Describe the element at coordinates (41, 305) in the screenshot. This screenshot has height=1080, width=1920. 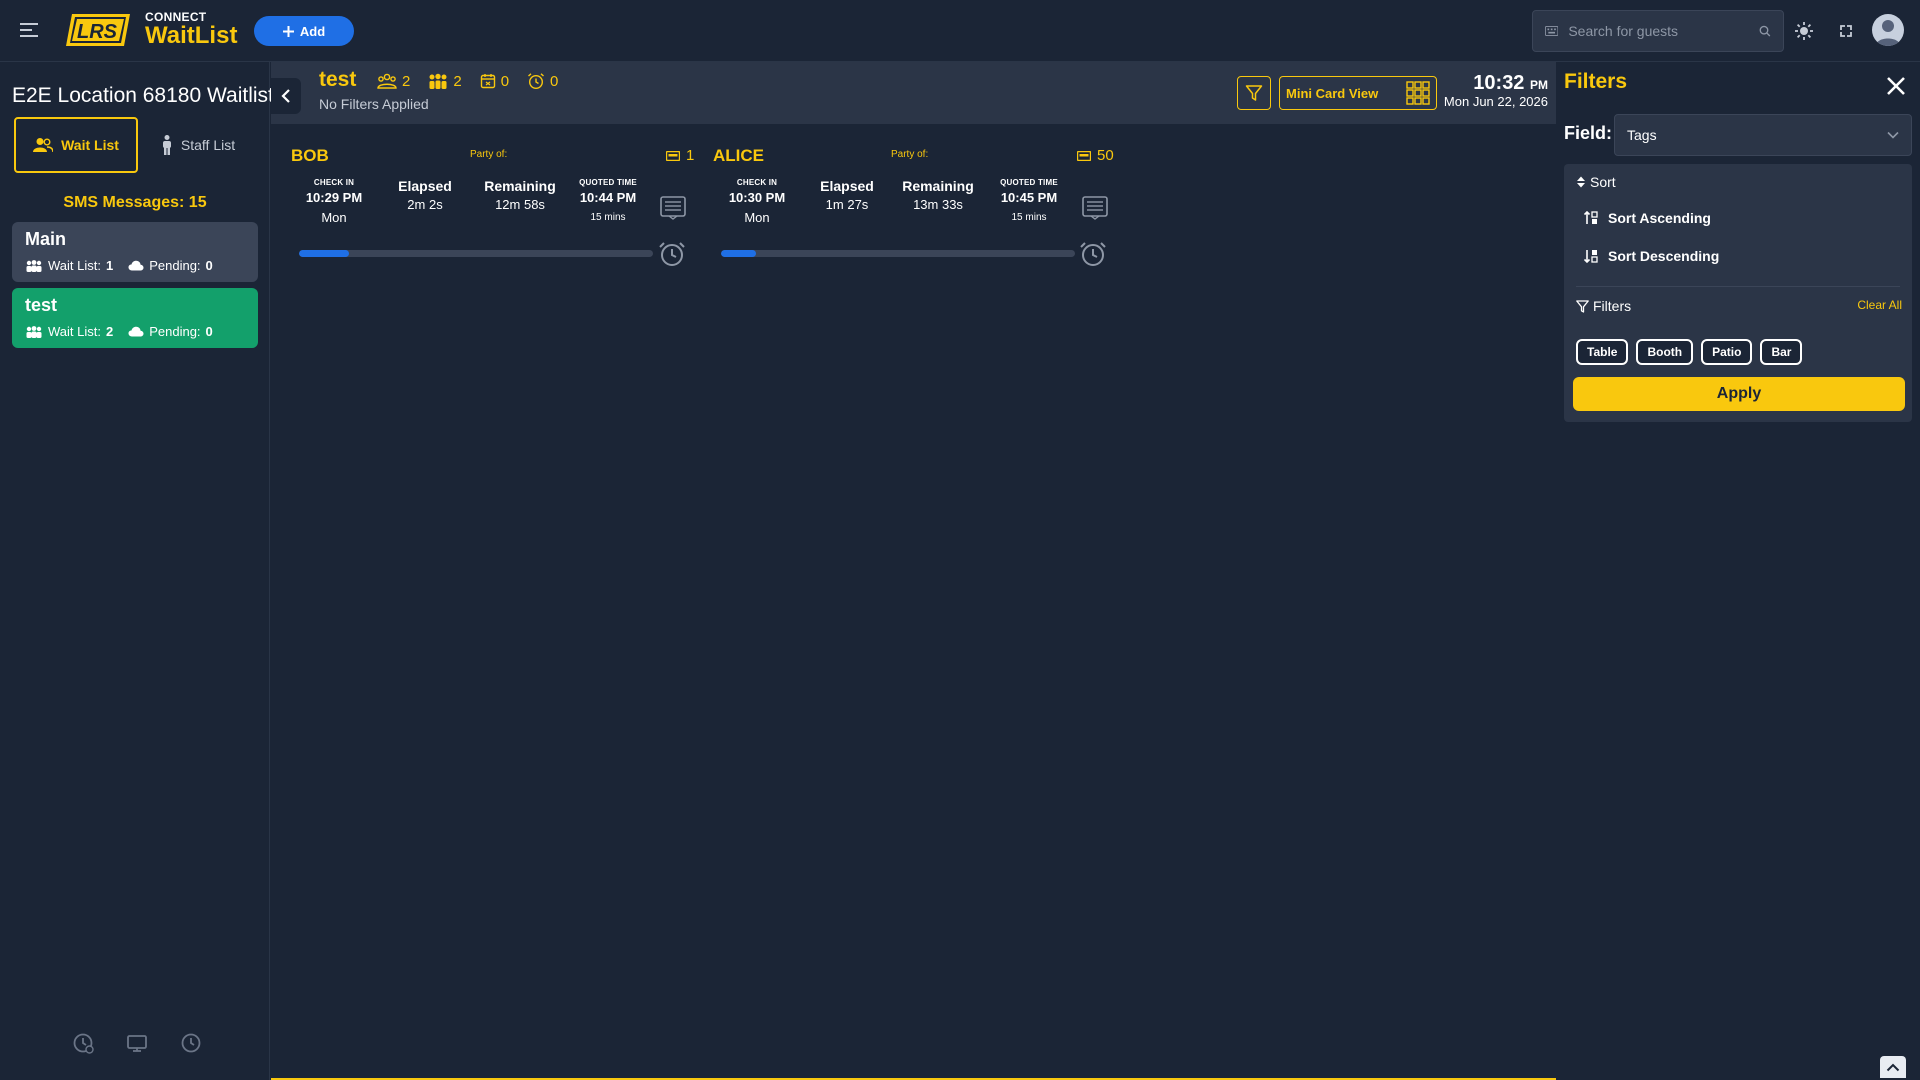
I see `waitlist-name: test` at that location.